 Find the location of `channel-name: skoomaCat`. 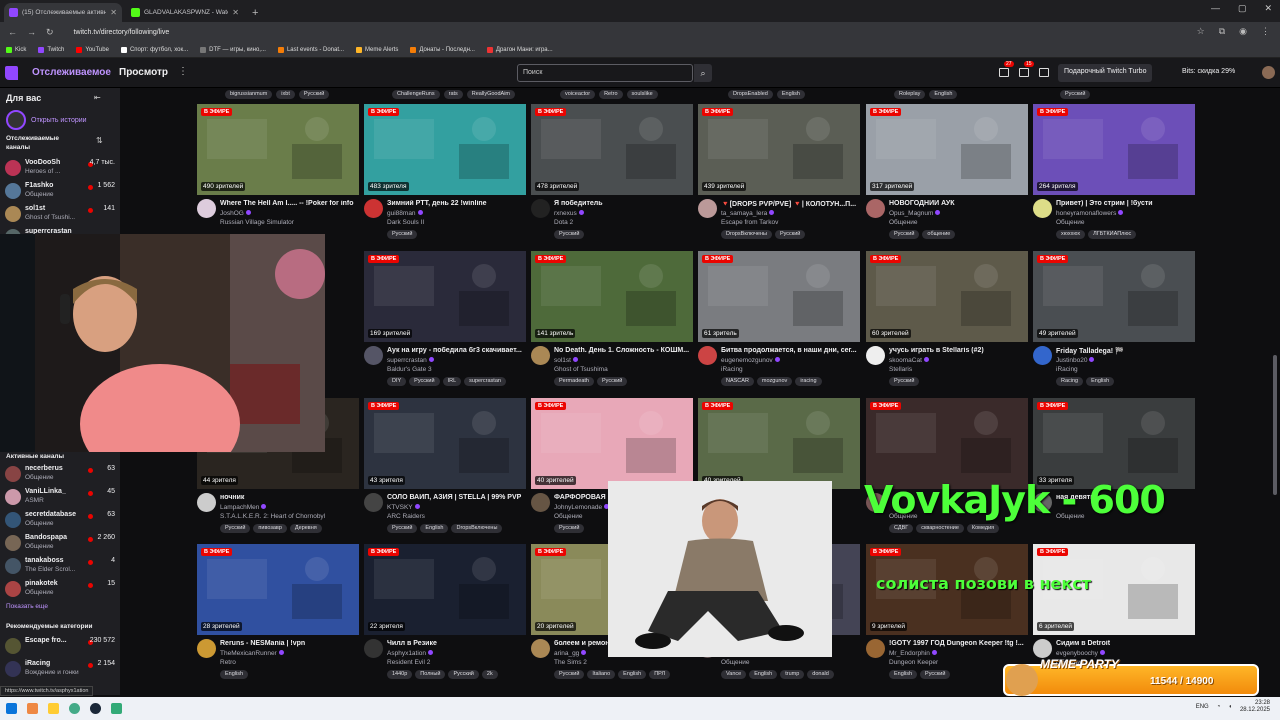

channel-name: skoomaCat is located at coordinates (909, 360).